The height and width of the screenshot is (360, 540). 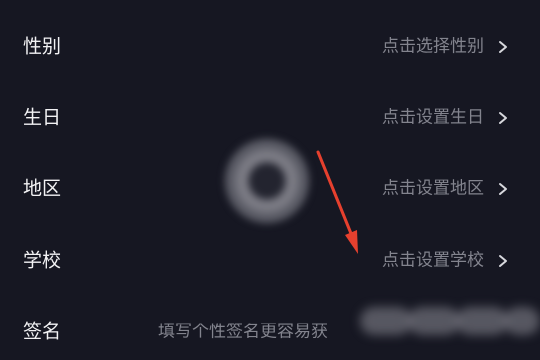 What do you see at coordinates (433, 117) in the screenshot?
I see `birthday-value: 点击设置生日` at bounding box center [433, 117].